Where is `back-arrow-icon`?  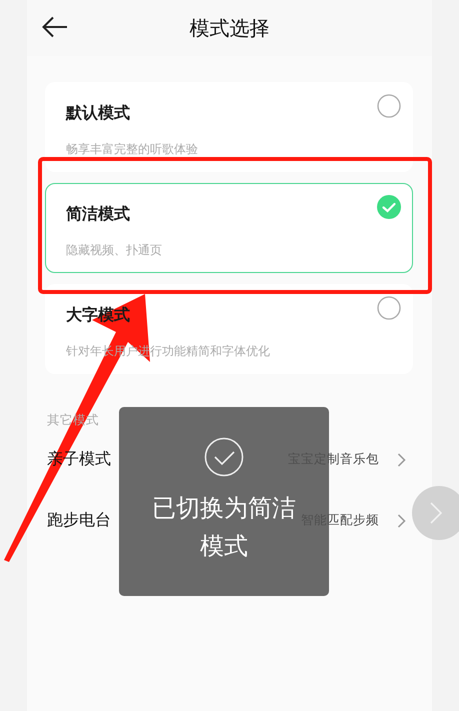 back-arrow-icon is located at coordinates (55, 27).